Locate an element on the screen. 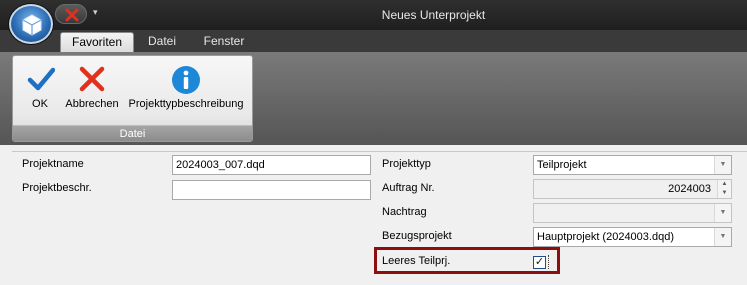  cancel-button: Abbrechen is located at coordinates (92, 88).